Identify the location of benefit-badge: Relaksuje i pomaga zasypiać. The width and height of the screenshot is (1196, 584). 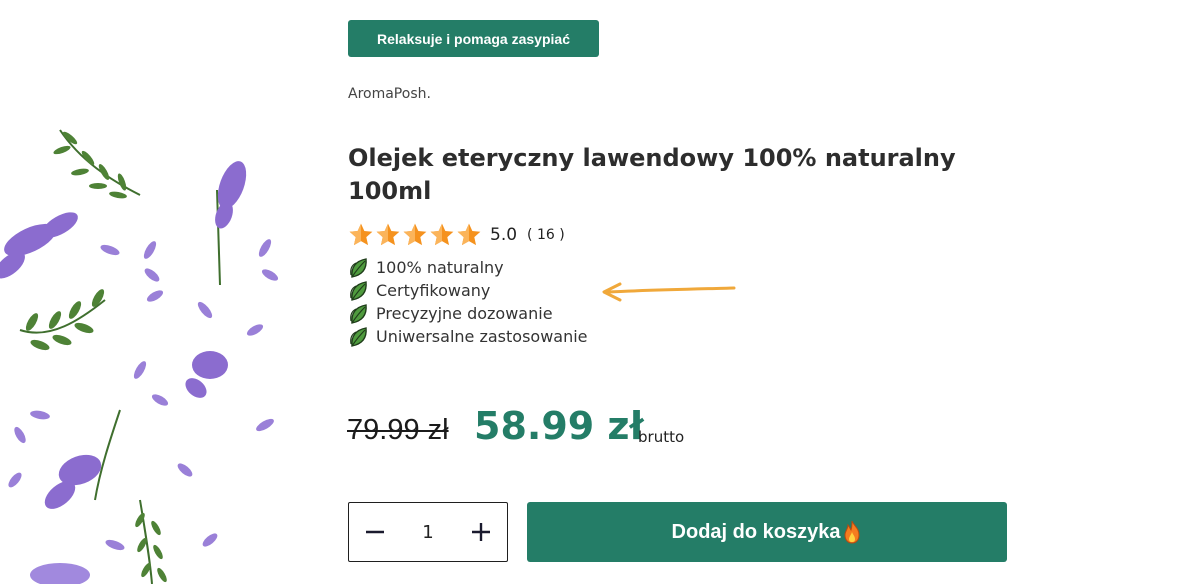
(473, 38).